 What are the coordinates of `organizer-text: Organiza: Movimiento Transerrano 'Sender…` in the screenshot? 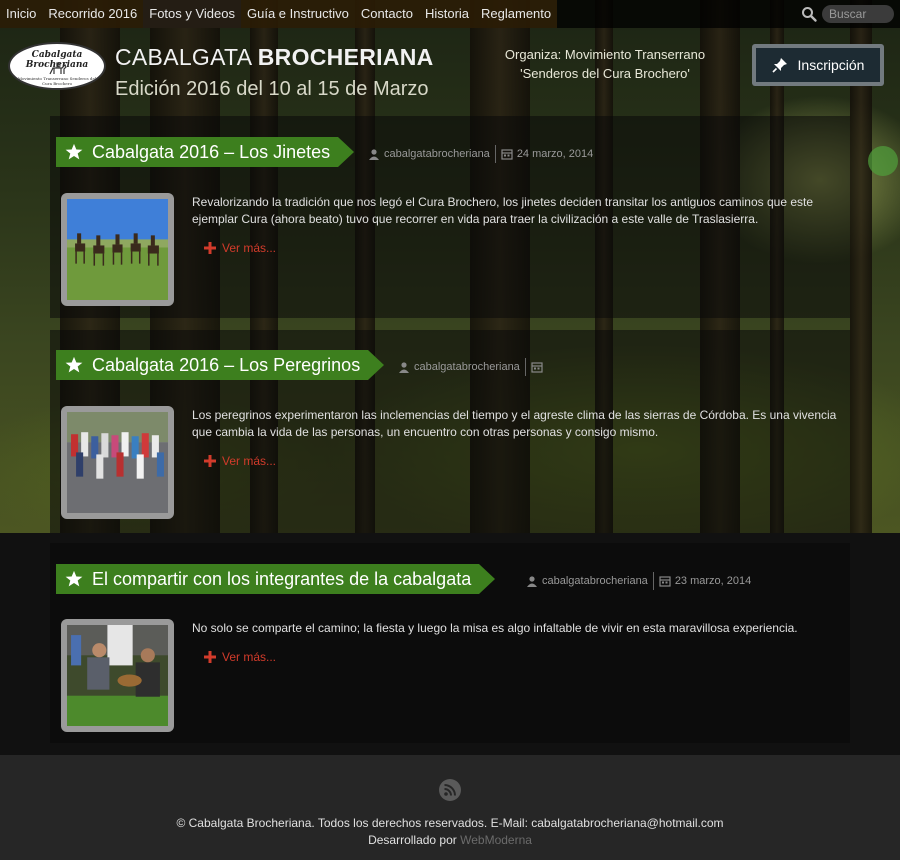 It's located at (605, 64).